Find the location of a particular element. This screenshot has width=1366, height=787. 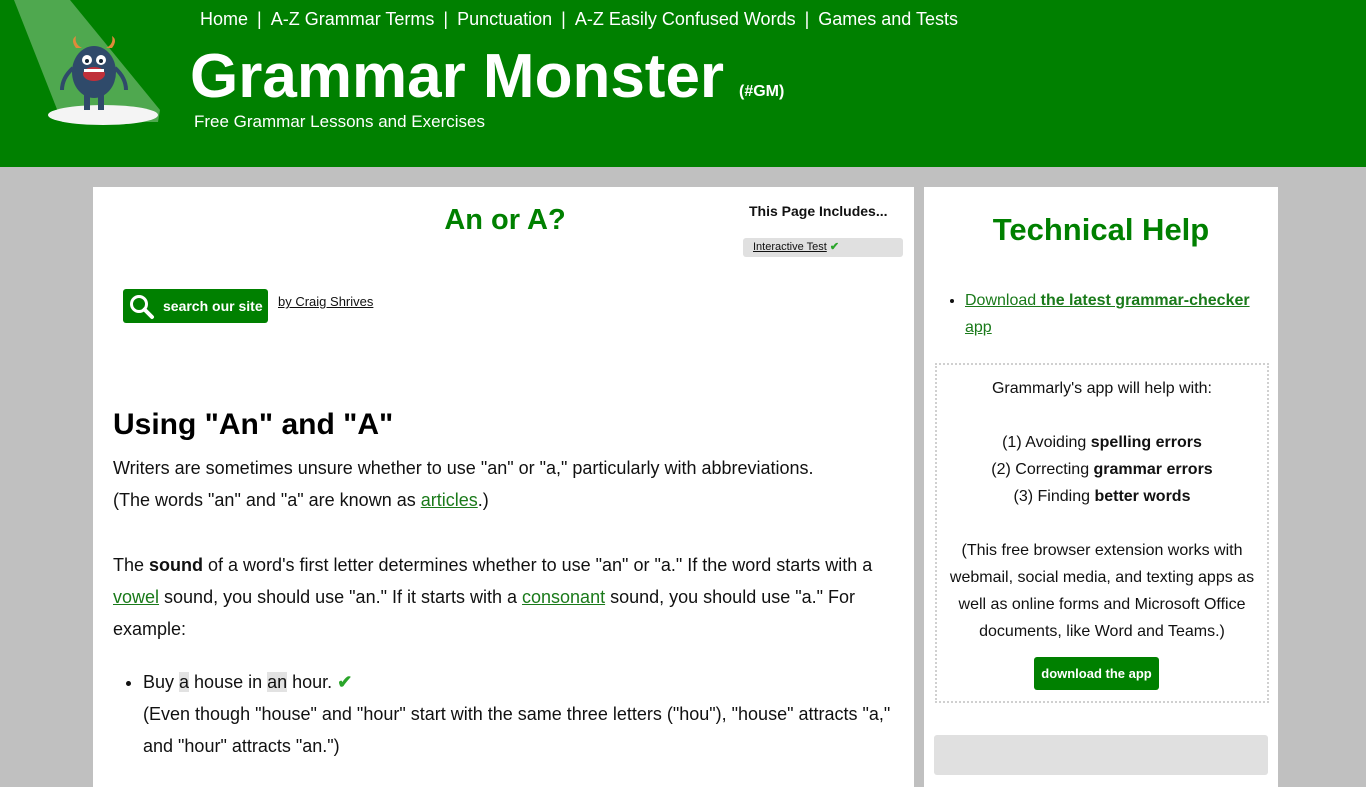

monster-logo-icon is located at coordinates (90, 83).